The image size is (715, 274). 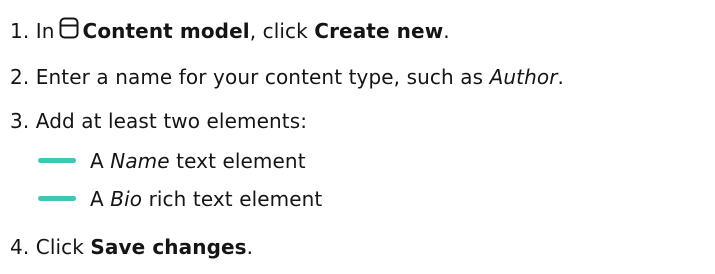 I want to click on content-model-icon, so click(x=69, y=28).